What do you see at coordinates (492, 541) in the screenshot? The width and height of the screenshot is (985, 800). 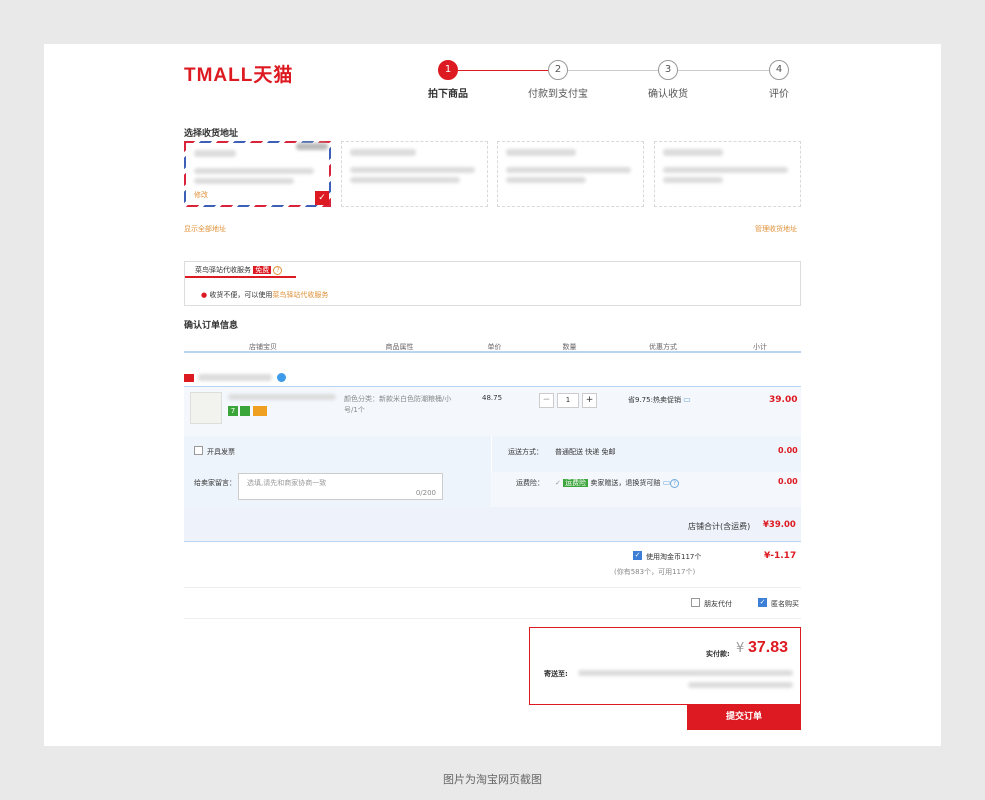 I see `order-total-divider` at bounding box center [492, 541].